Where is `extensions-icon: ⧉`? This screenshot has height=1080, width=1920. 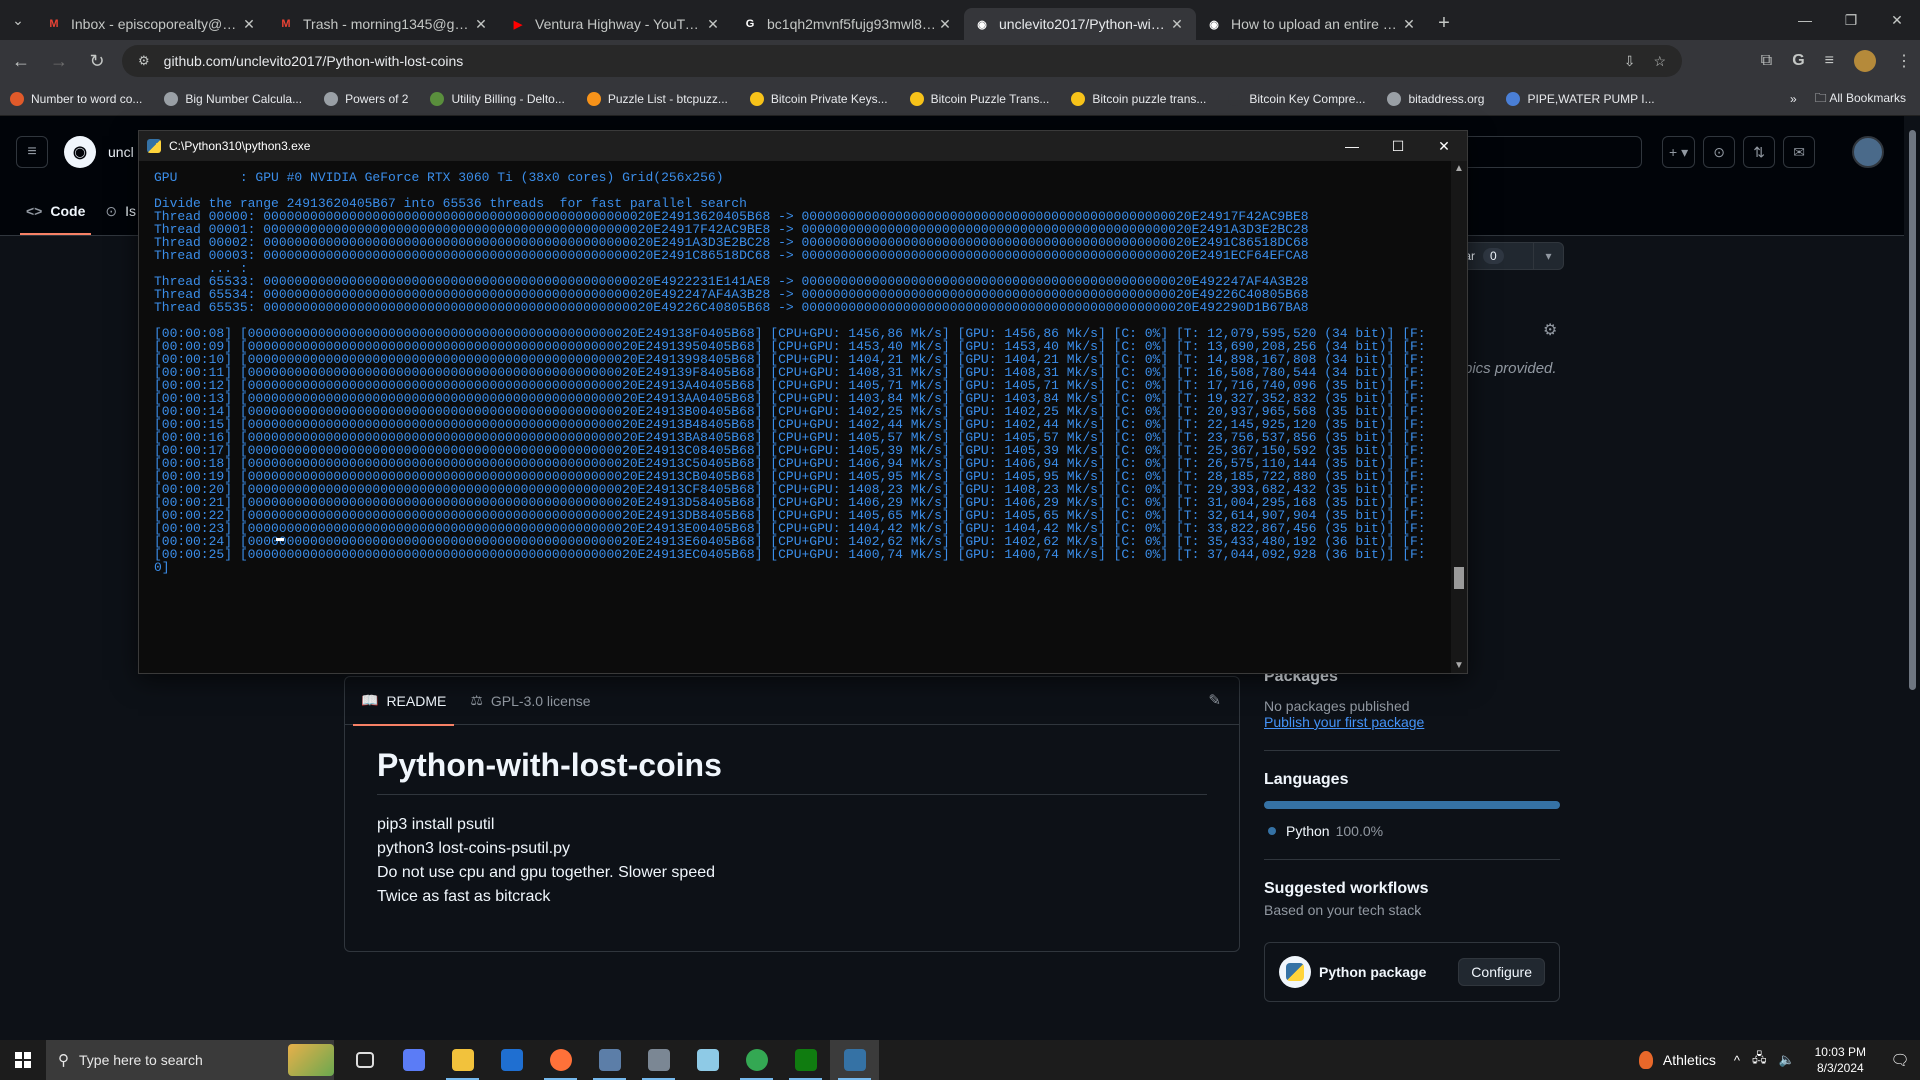 extensions-icon: ⧉ is located at coordinates (1766, 61).